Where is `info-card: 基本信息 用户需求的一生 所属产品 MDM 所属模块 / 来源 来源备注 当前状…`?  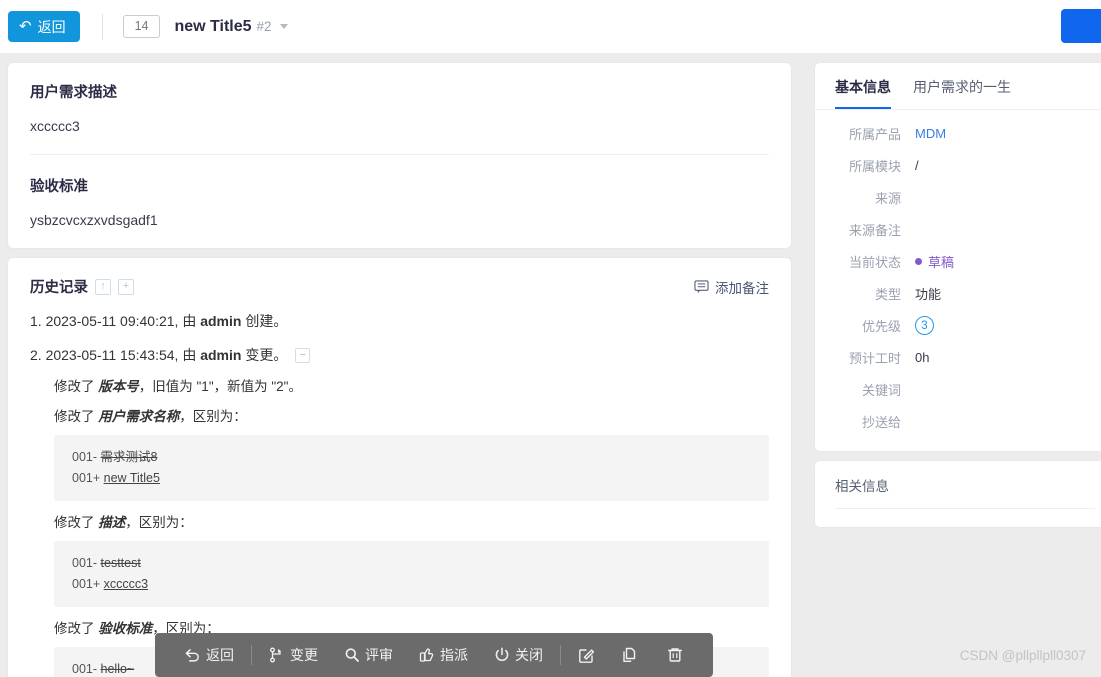 info-card: 基本信息 用户需求的一生 所属产品 MDM 所属模块 / 来源 来源备注 当前状… is located at coordinates (958, 257).